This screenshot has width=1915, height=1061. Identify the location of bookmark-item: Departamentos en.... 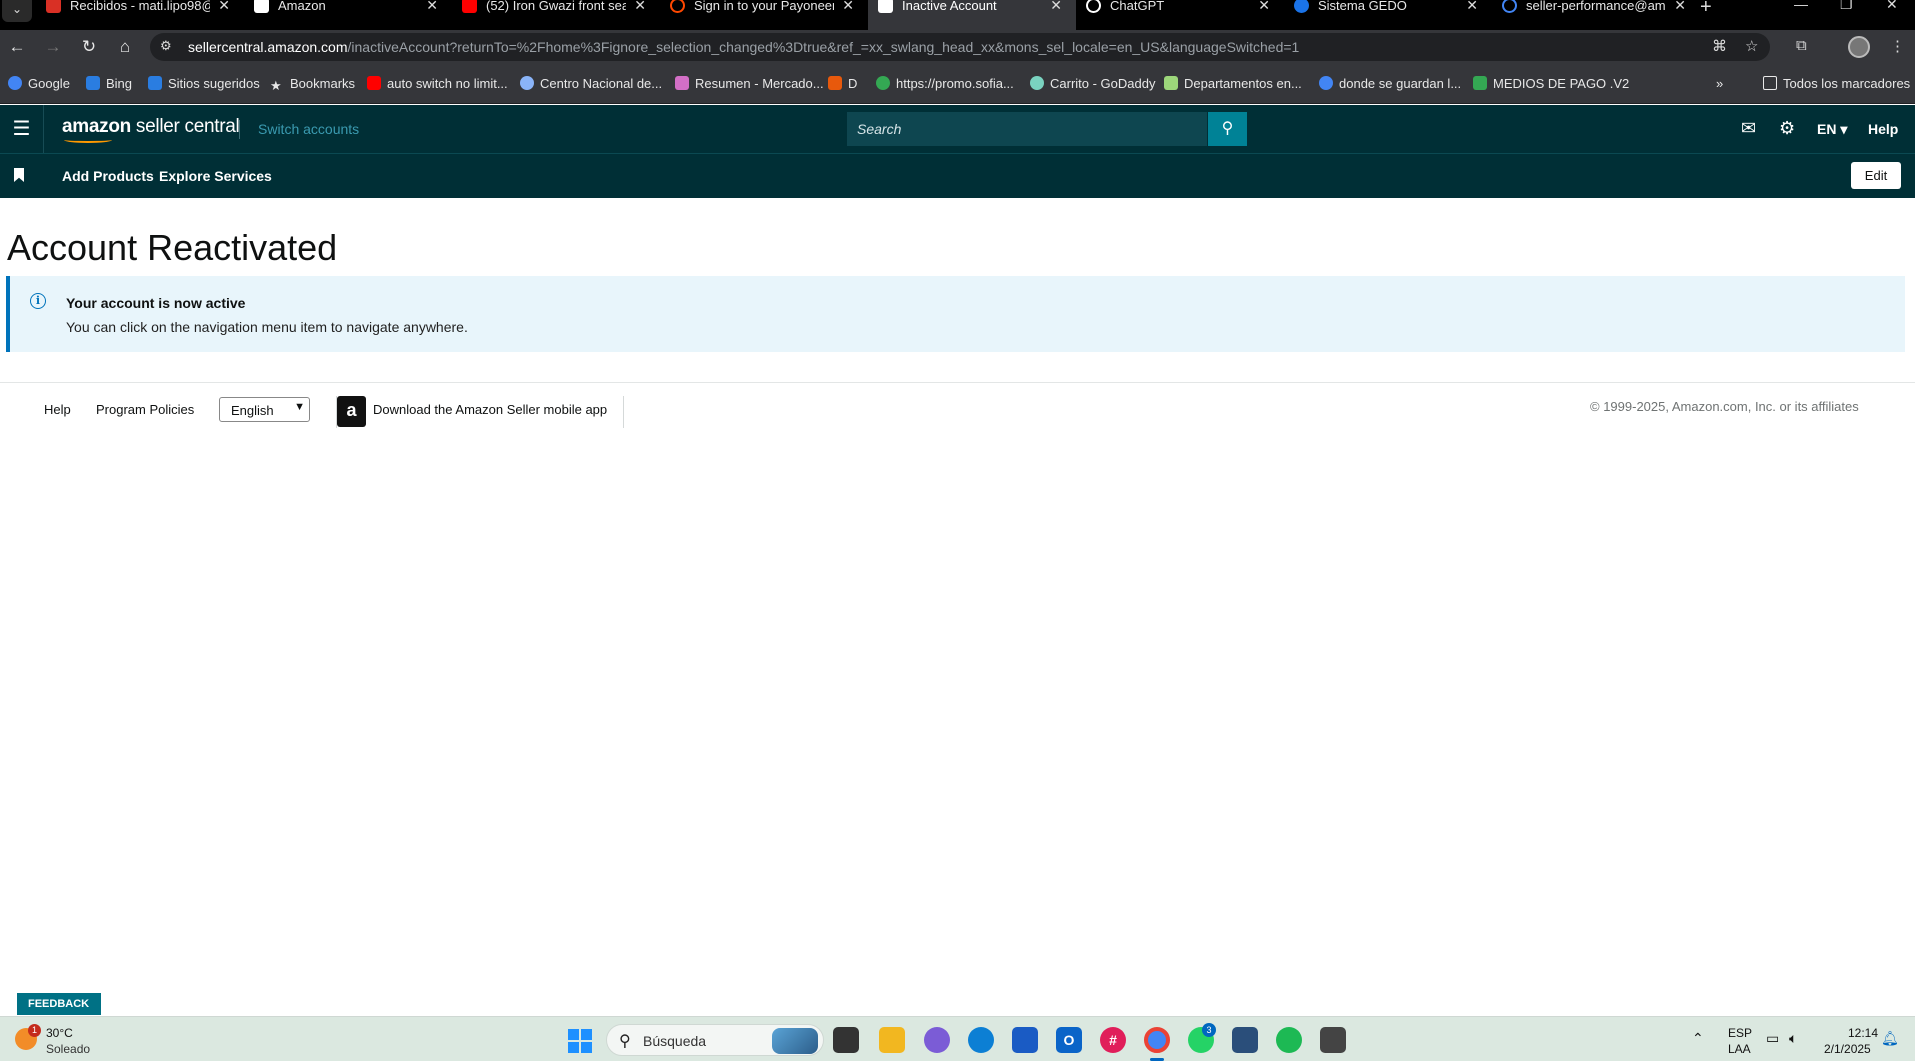
(1233, 83).